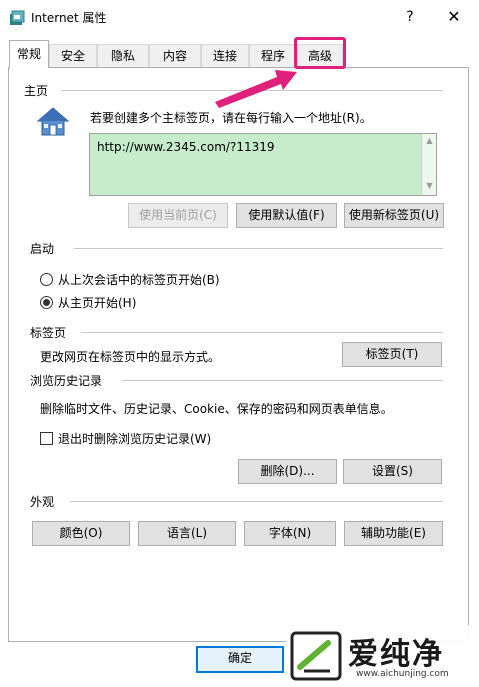 The image size is (479, 687). What do you see at coordinates (256, 501) in the screenshot?
I see `appearance-divider` at bounding box center [256, 501].